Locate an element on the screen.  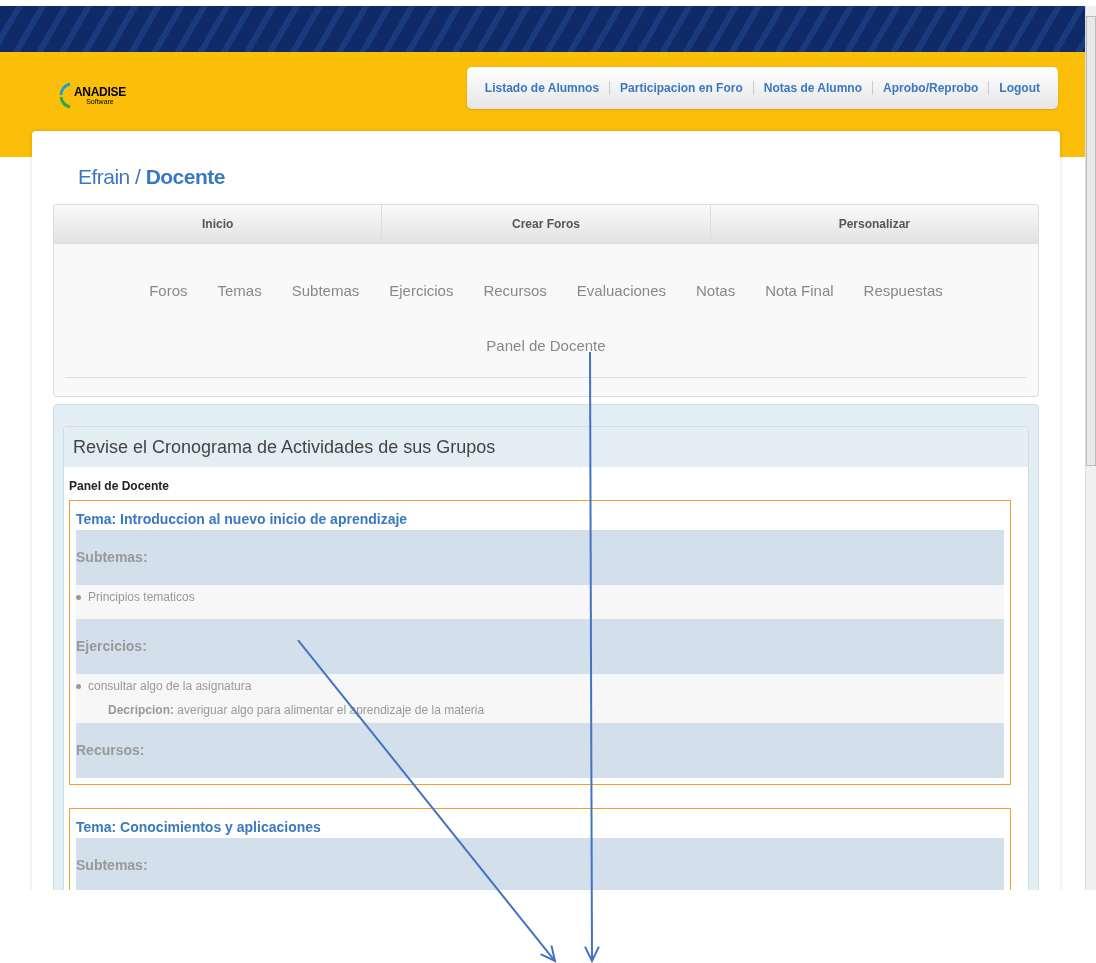
topic-title: Tema: Introduccion al nuevo inicio de aprendizaje is located at coordinates (242, 519).